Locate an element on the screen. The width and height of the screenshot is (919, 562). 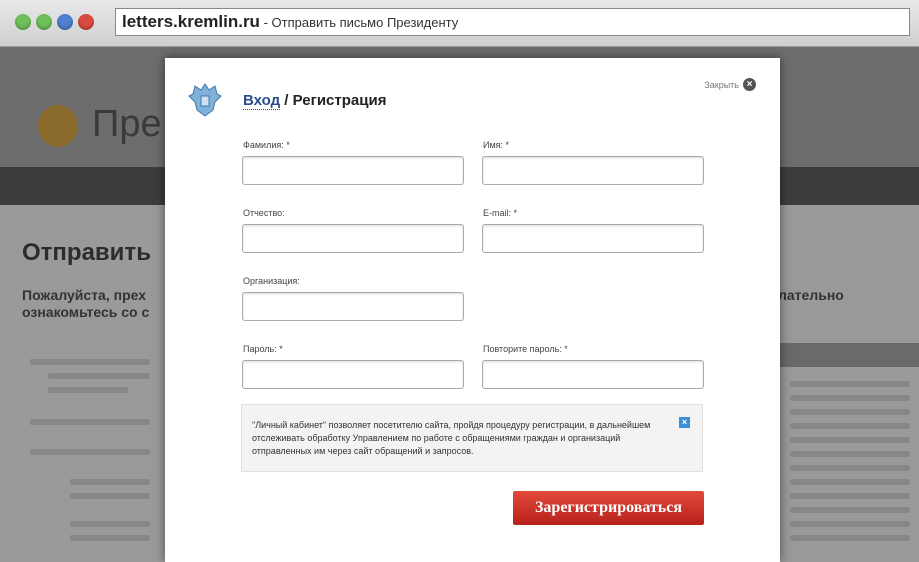
organization-label: Организация: is located at coordinates (271, 281).